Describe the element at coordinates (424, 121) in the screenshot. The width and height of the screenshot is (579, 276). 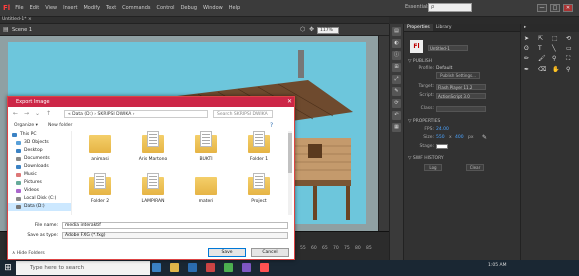
I see `properties-header: ▽ PROPERTIES` at that location.